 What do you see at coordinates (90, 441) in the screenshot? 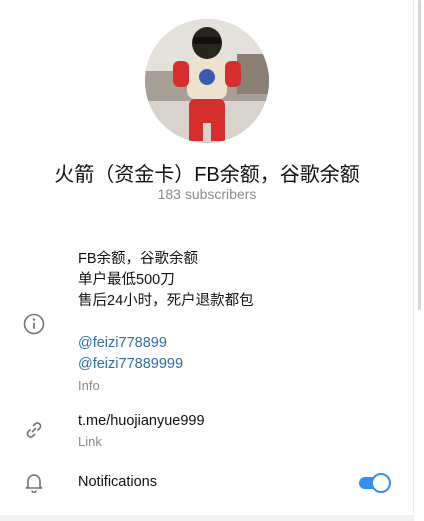
I see `link-label: Link` at bounding box center [90, 441].